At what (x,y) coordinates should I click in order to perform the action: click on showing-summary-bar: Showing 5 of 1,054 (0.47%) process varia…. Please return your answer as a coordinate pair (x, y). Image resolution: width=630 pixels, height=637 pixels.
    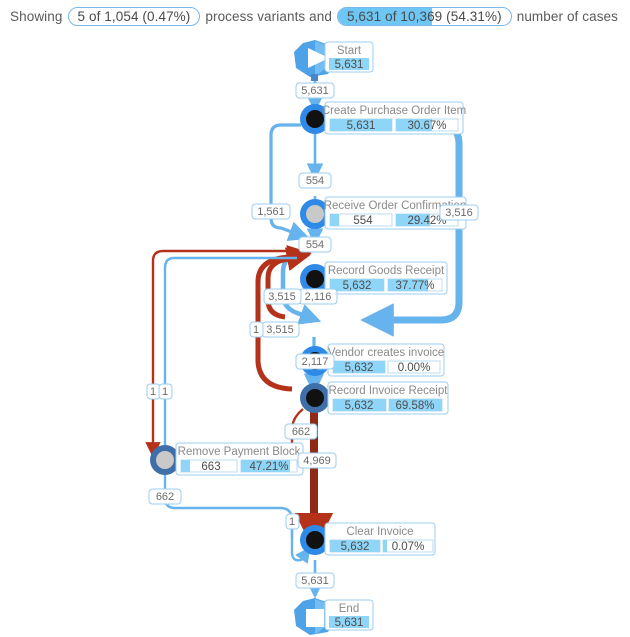
    Looking at the image, I should click on (315, 16).